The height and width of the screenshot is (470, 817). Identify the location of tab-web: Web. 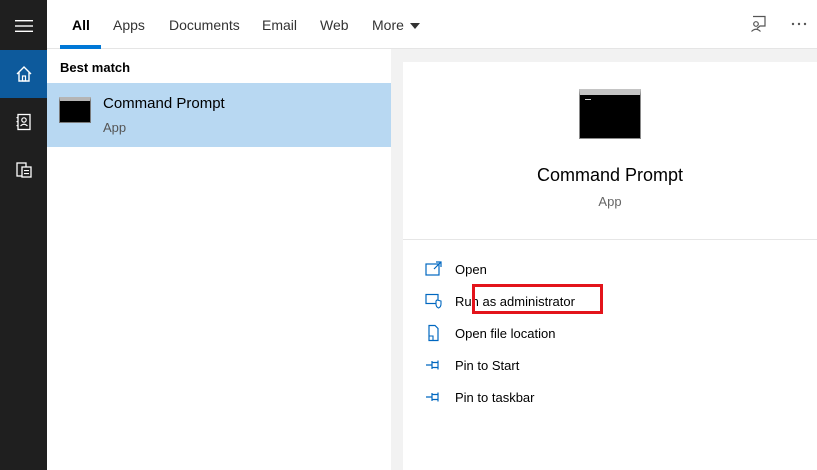
(334, 24).